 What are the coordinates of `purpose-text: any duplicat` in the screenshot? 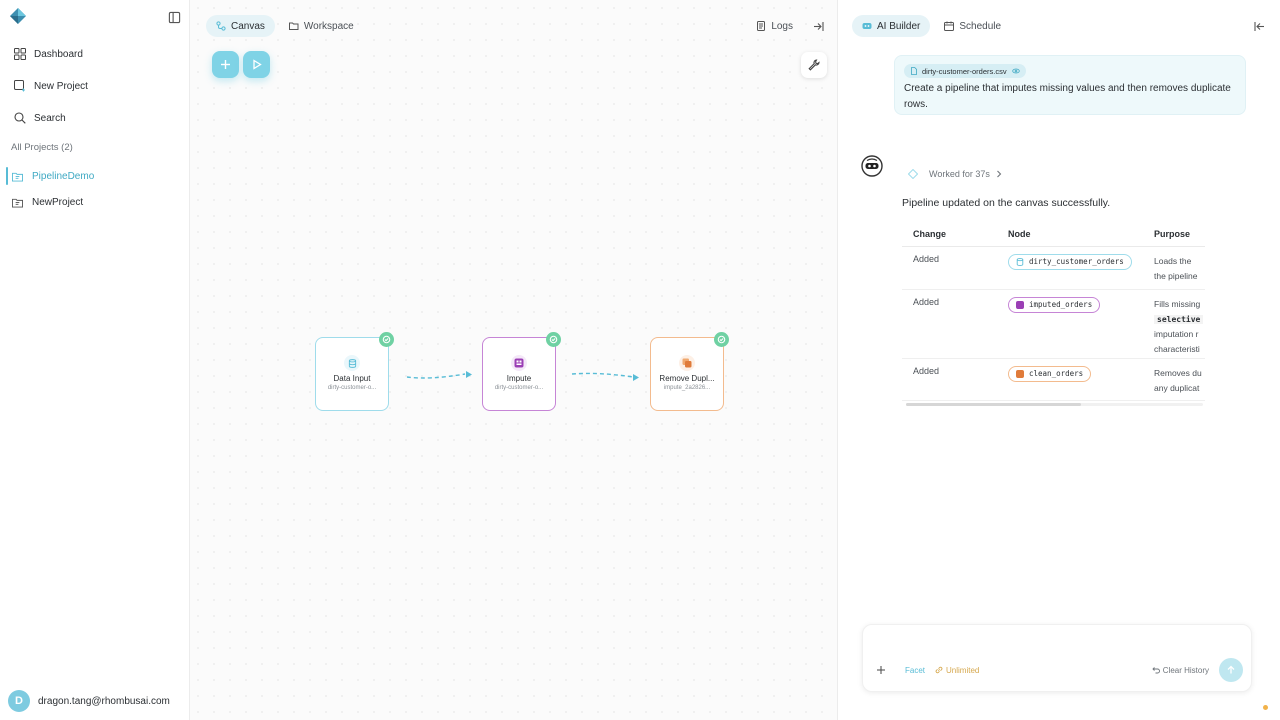 It's located at (1177, 387).